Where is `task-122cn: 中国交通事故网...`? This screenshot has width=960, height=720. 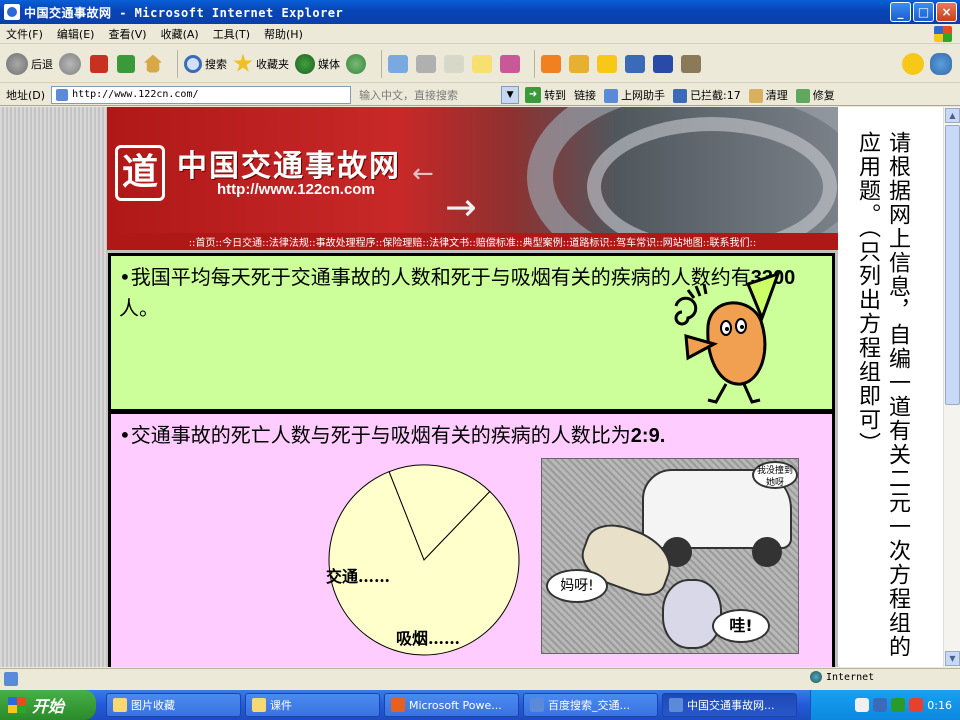
task-122cn: 中国交通事故网... is located at coordinates (729, 705).